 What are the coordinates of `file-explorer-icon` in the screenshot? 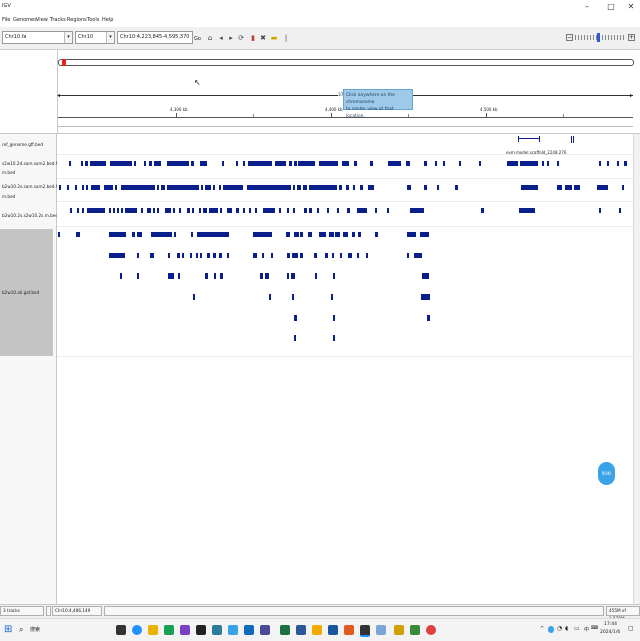 It's located at (153, 630).